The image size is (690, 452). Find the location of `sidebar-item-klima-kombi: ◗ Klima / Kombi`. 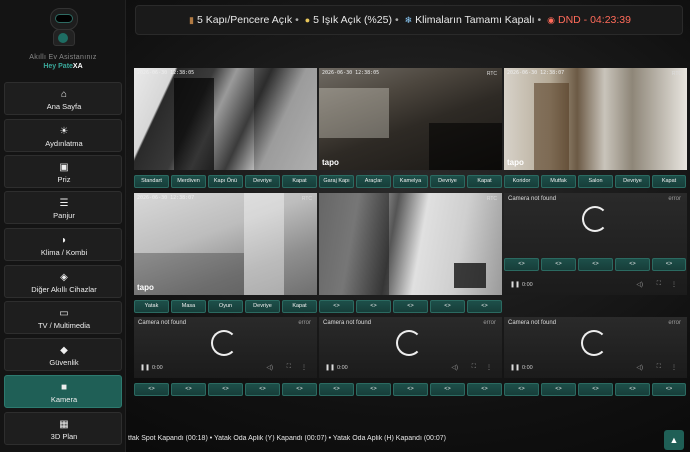

sidebar-item-klima-kombi: ◗ Klima / Kombi is located at coordinates (63, 244).